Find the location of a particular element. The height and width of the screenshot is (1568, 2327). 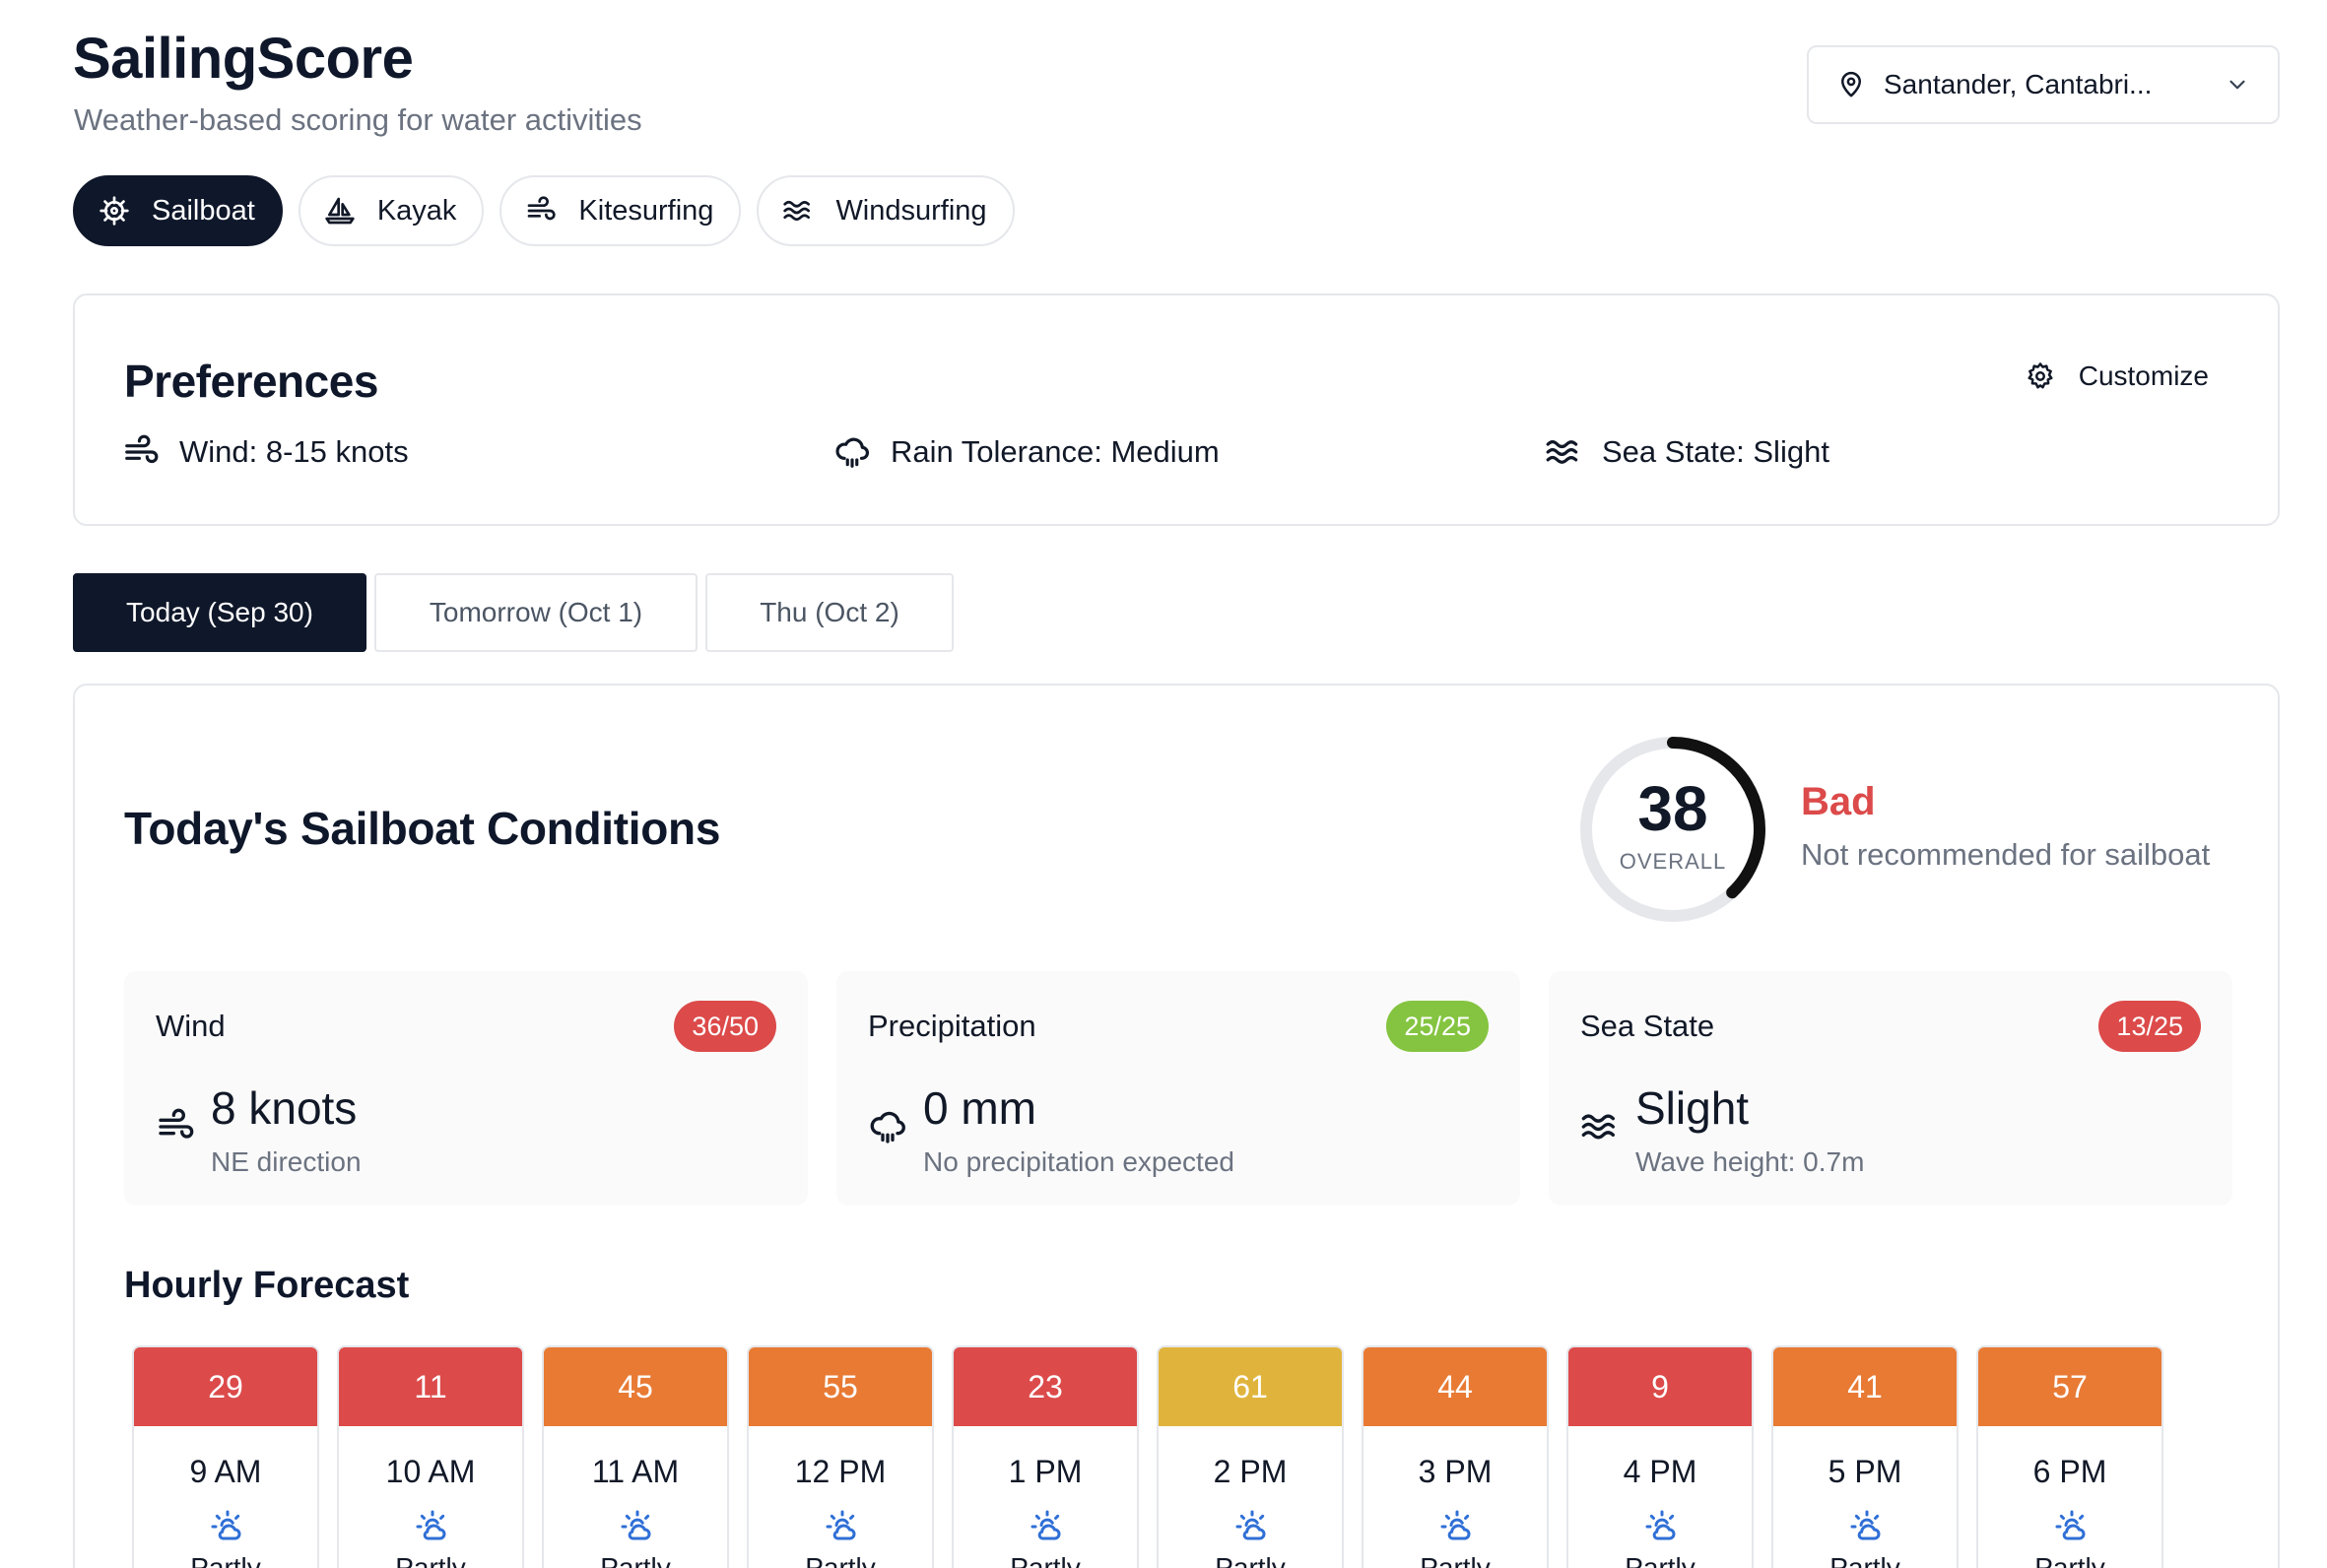

hour-card: 23 1 PM Partly is located at coordinates (1045, 1456).